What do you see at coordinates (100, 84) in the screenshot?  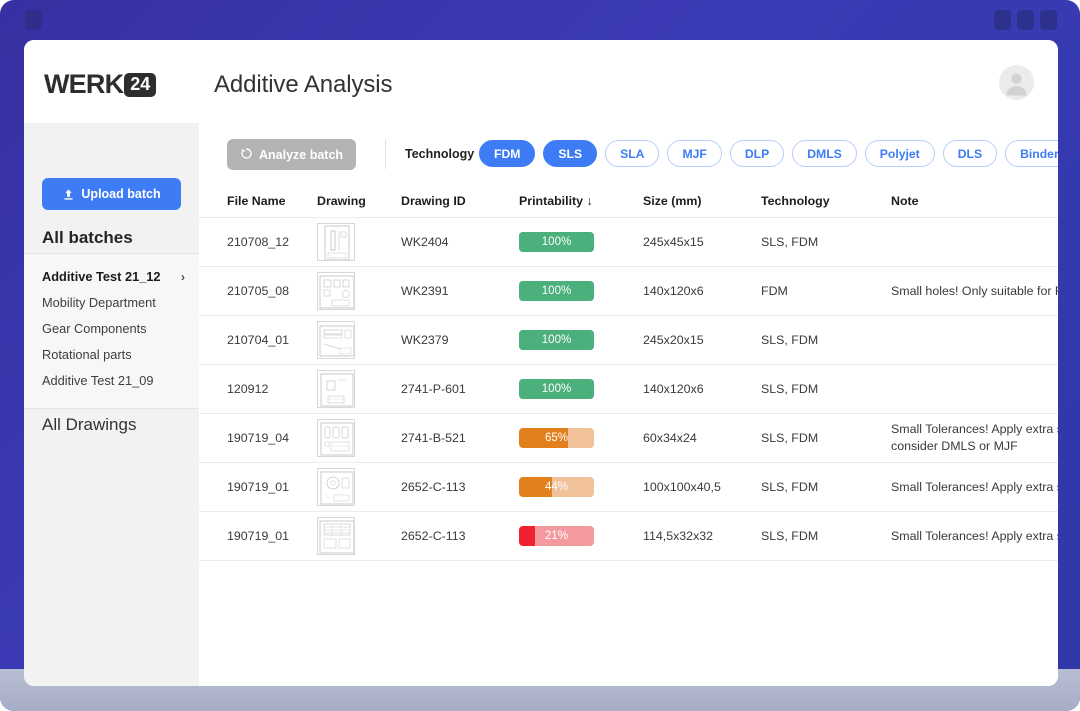 I see `werk24-logo: WERK 24` at bounding box center [100, 84].